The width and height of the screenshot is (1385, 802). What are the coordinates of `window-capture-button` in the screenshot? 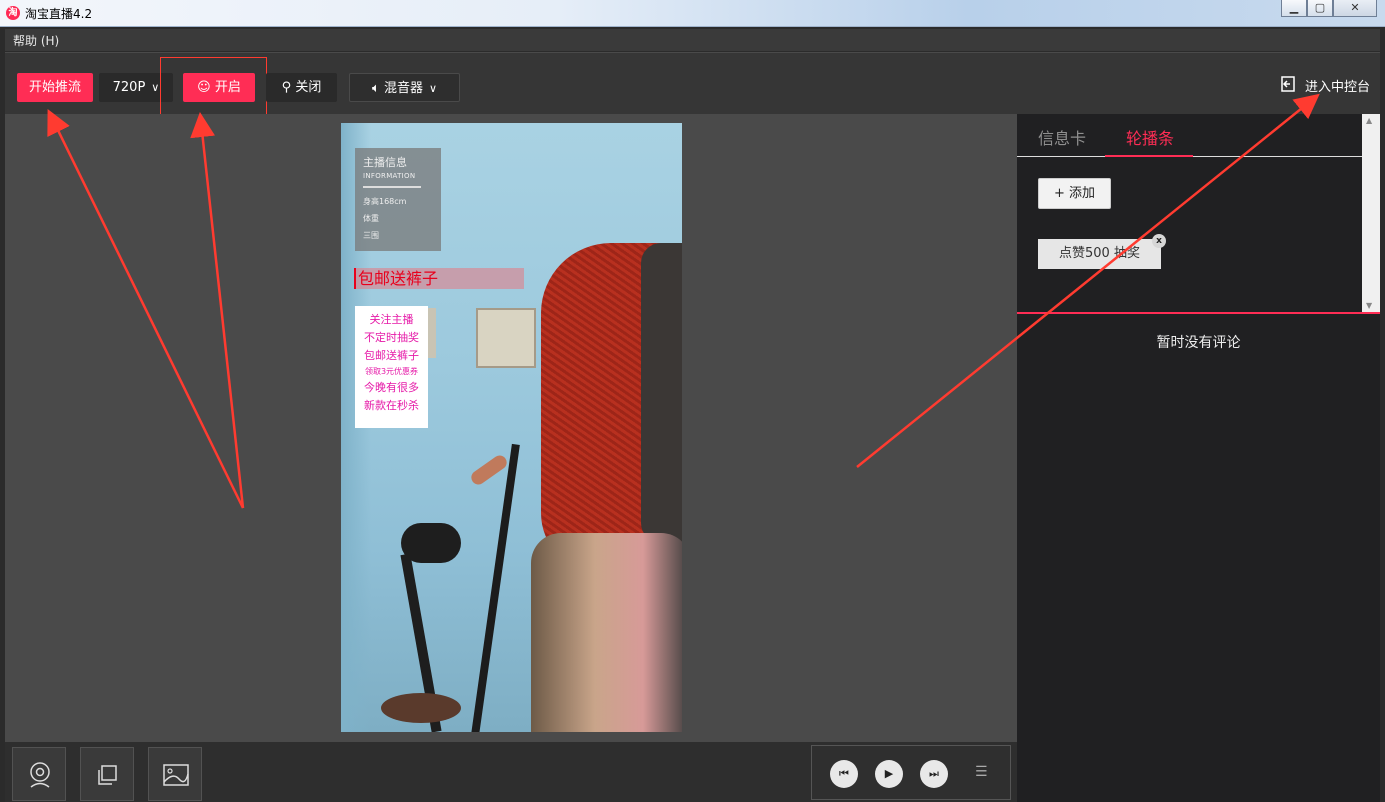 It's located at (107, 774).